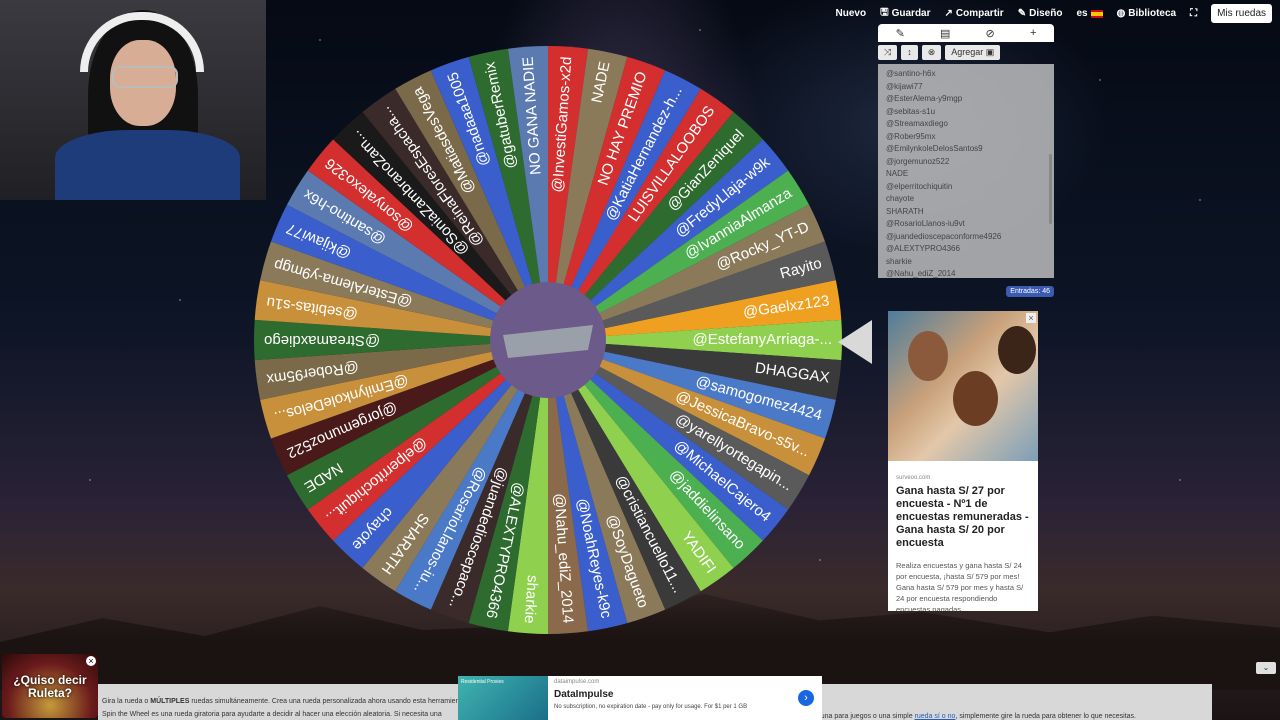  I want to click on webcam-overlay, so click(133, 100).